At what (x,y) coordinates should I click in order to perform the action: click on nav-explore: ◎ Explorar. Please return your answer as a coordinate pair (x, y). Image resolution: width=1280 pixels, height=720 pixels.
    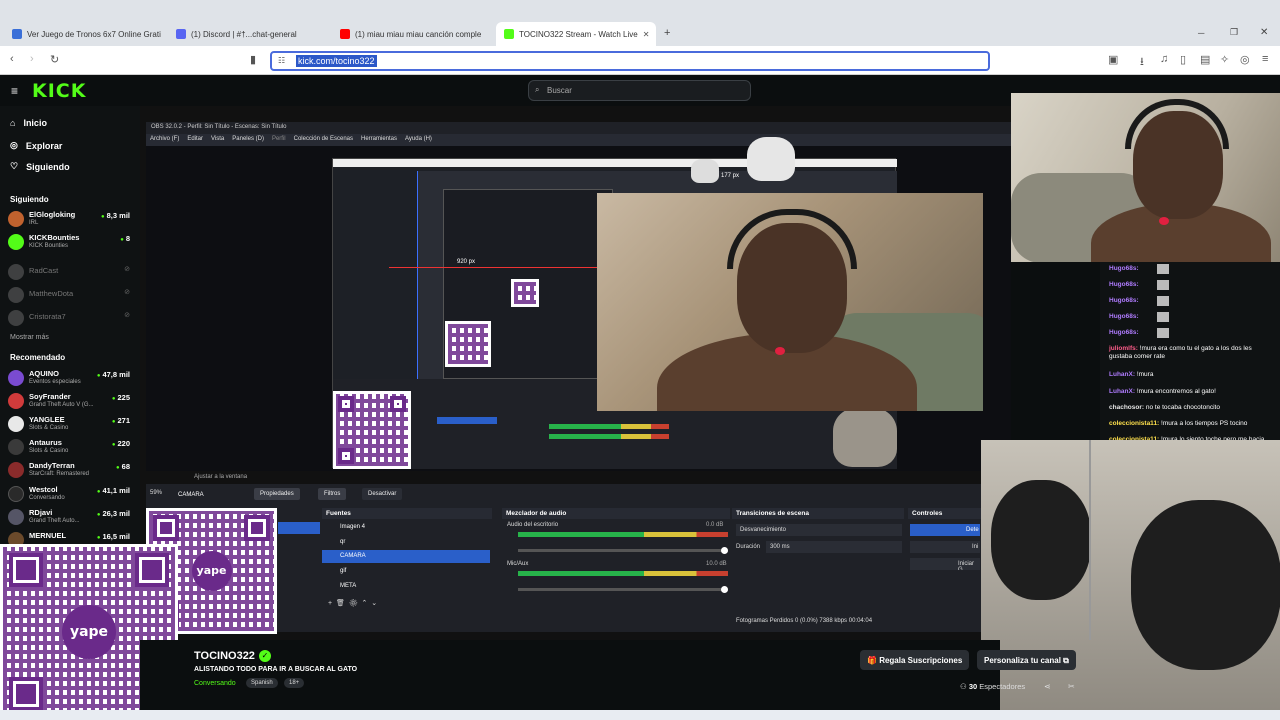
    Looking at the image, I should click on (36, 145).